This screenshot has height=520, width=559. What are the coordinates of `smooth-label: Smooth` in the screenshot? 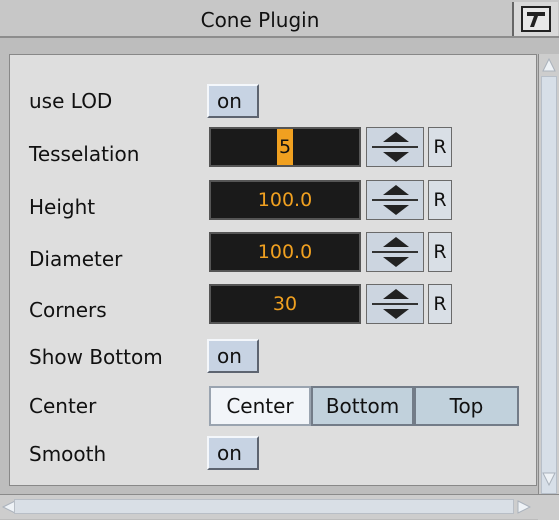 It's located at (68, 454).